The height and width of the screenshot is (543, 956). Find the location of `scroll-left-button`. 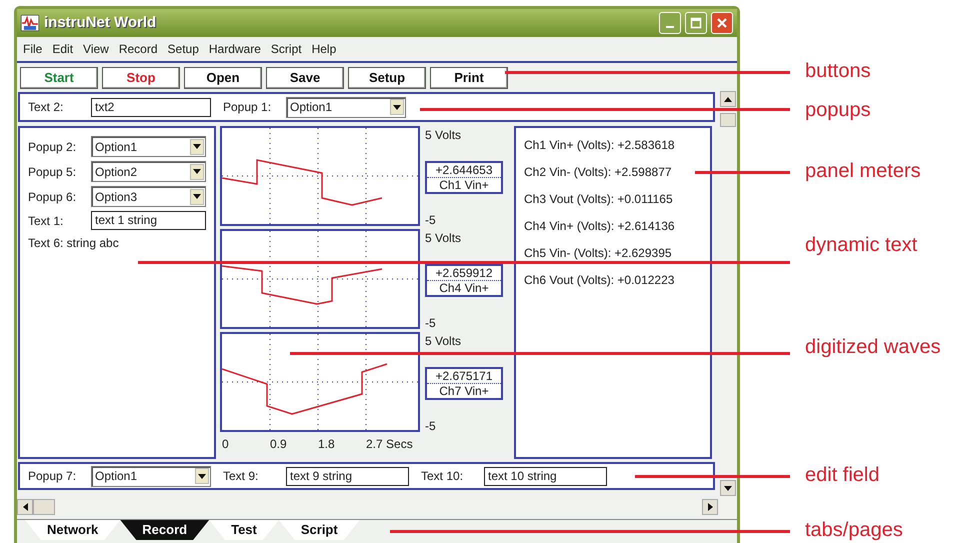

scroll-left-button is located at coordinates (25, 507).